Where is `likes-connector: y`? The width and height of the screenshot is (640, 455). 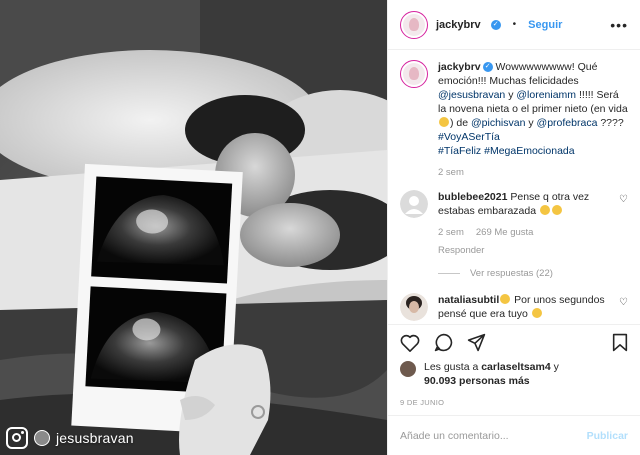
likes-connector: y is located at coordinates (554, 367).